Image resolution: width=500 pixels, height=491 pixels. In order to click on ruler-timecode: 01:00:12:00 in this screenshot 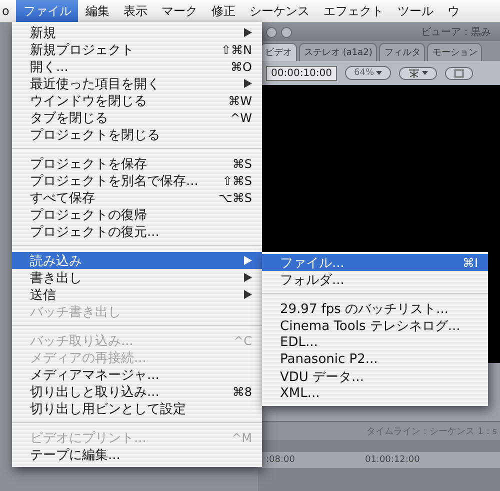, I will do `click(392, 460)`.